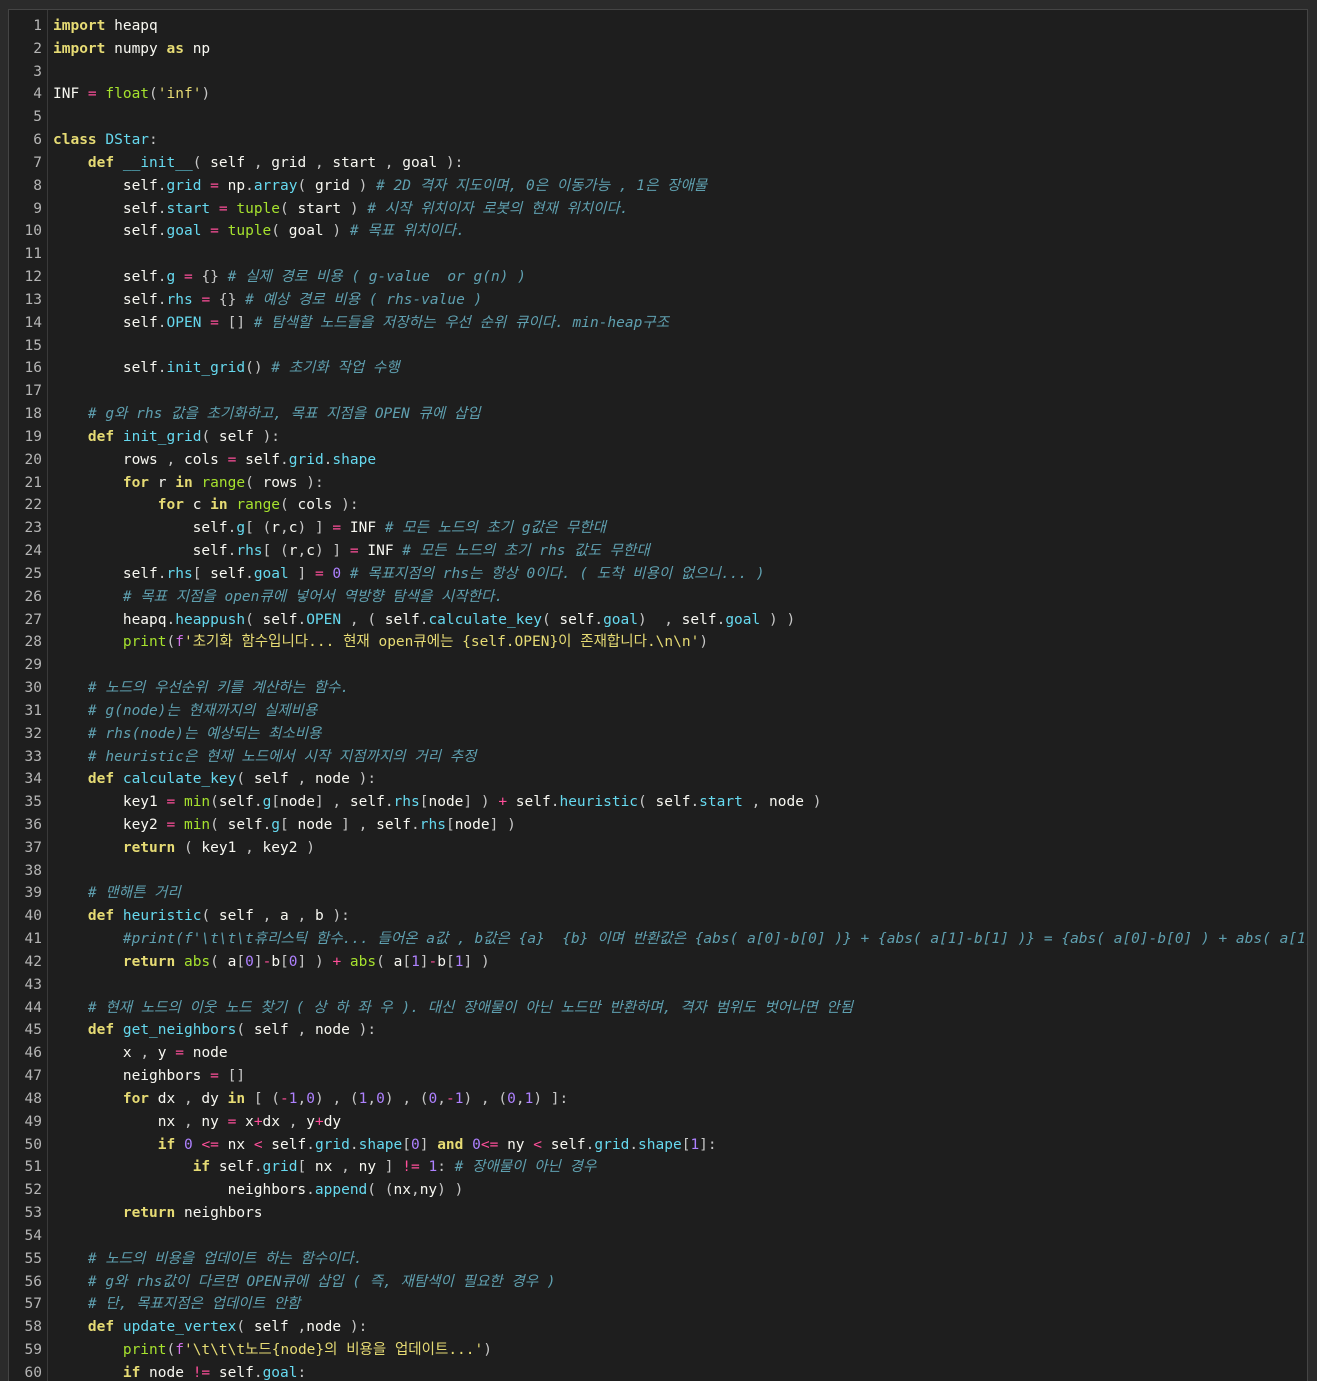  What do you see at coordinates (33, 1121) in the screenshot?
I see `line-number: 49` at bounding box center [33, 1121].